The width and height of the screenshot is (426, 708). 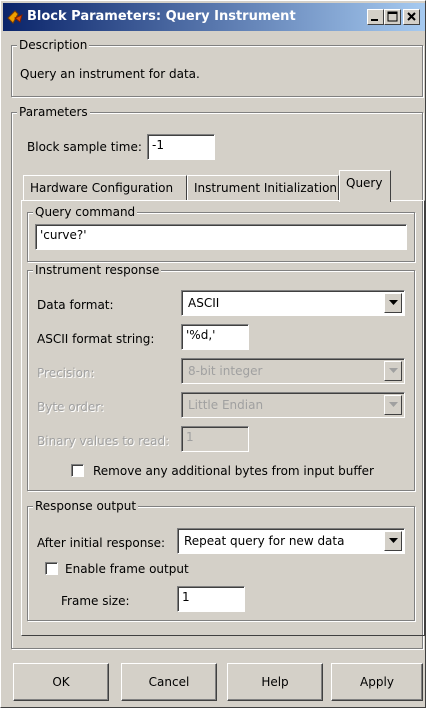 I want to click on after-initial-select: Repeat query for new data, so click(x=291, y=541).